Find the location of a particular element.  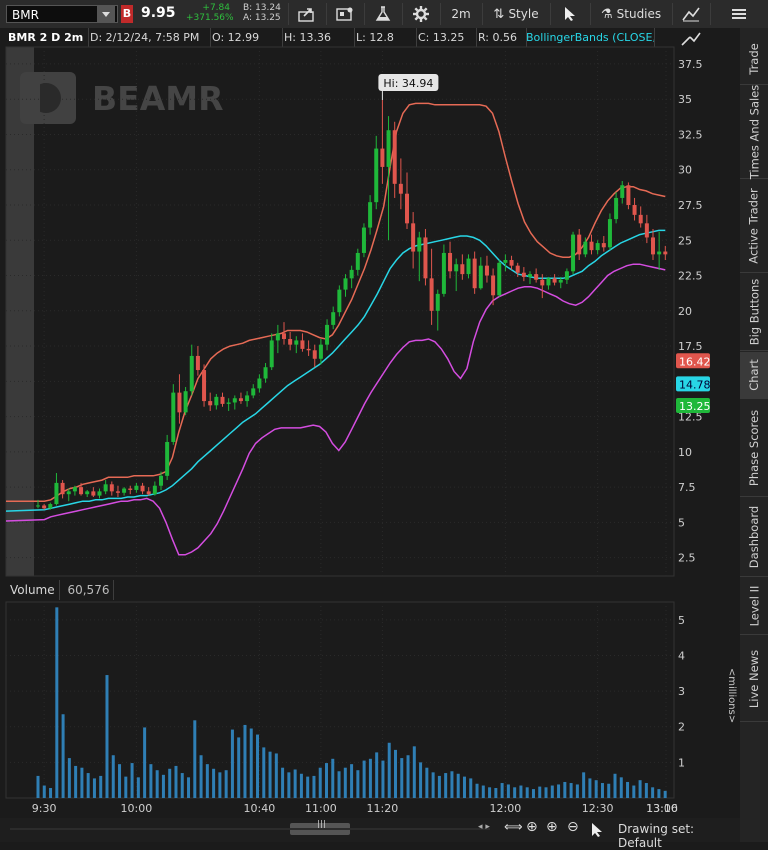

scroll-track is located at coordinates (250, 829).